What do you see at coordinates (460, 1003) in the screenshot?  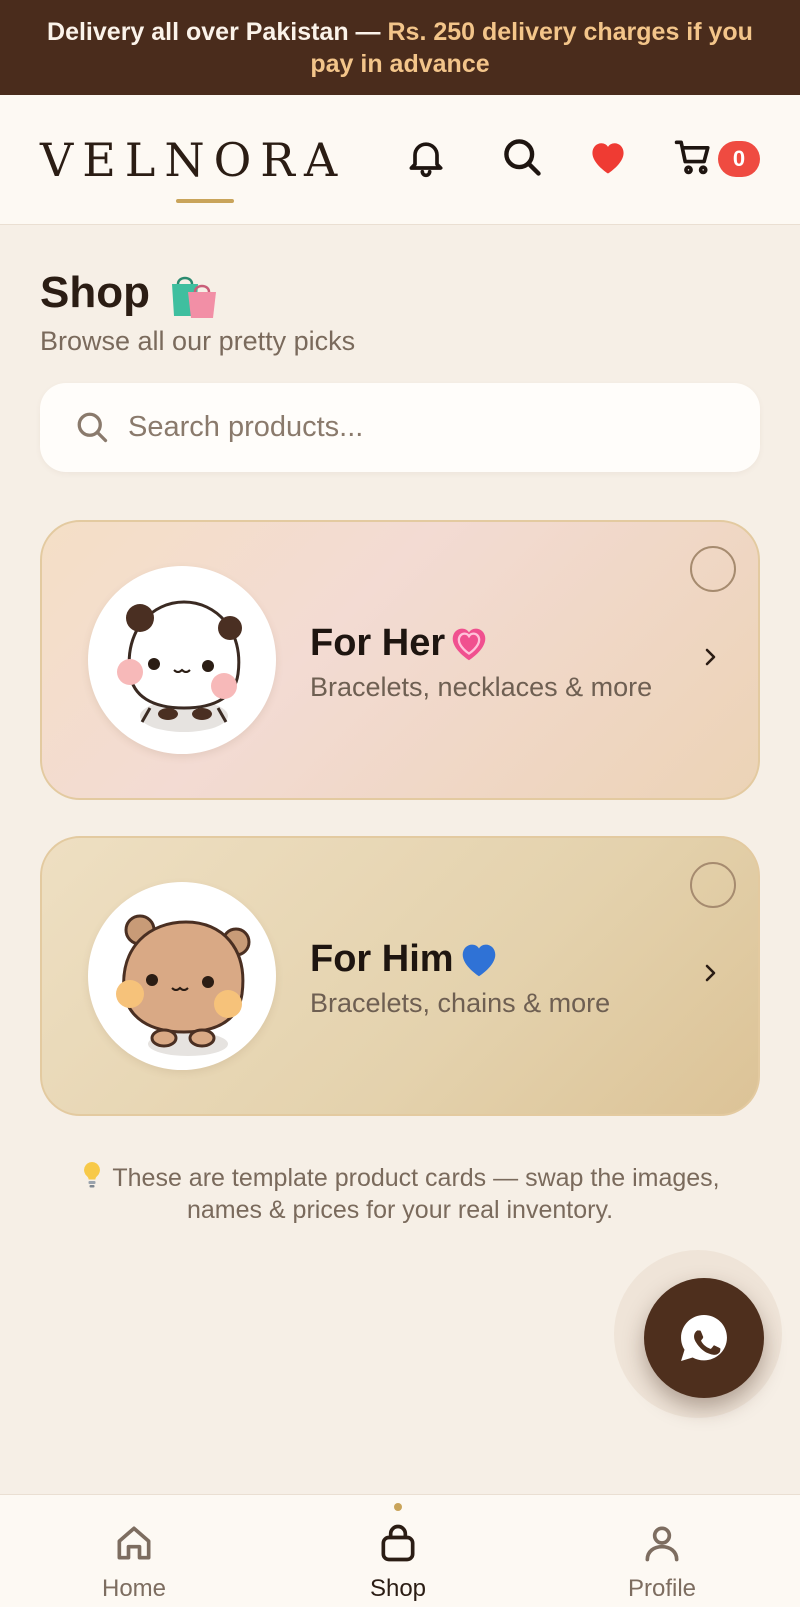 I see `category-description: Bracelets, chains & more` at bounding box center [460, 1003].